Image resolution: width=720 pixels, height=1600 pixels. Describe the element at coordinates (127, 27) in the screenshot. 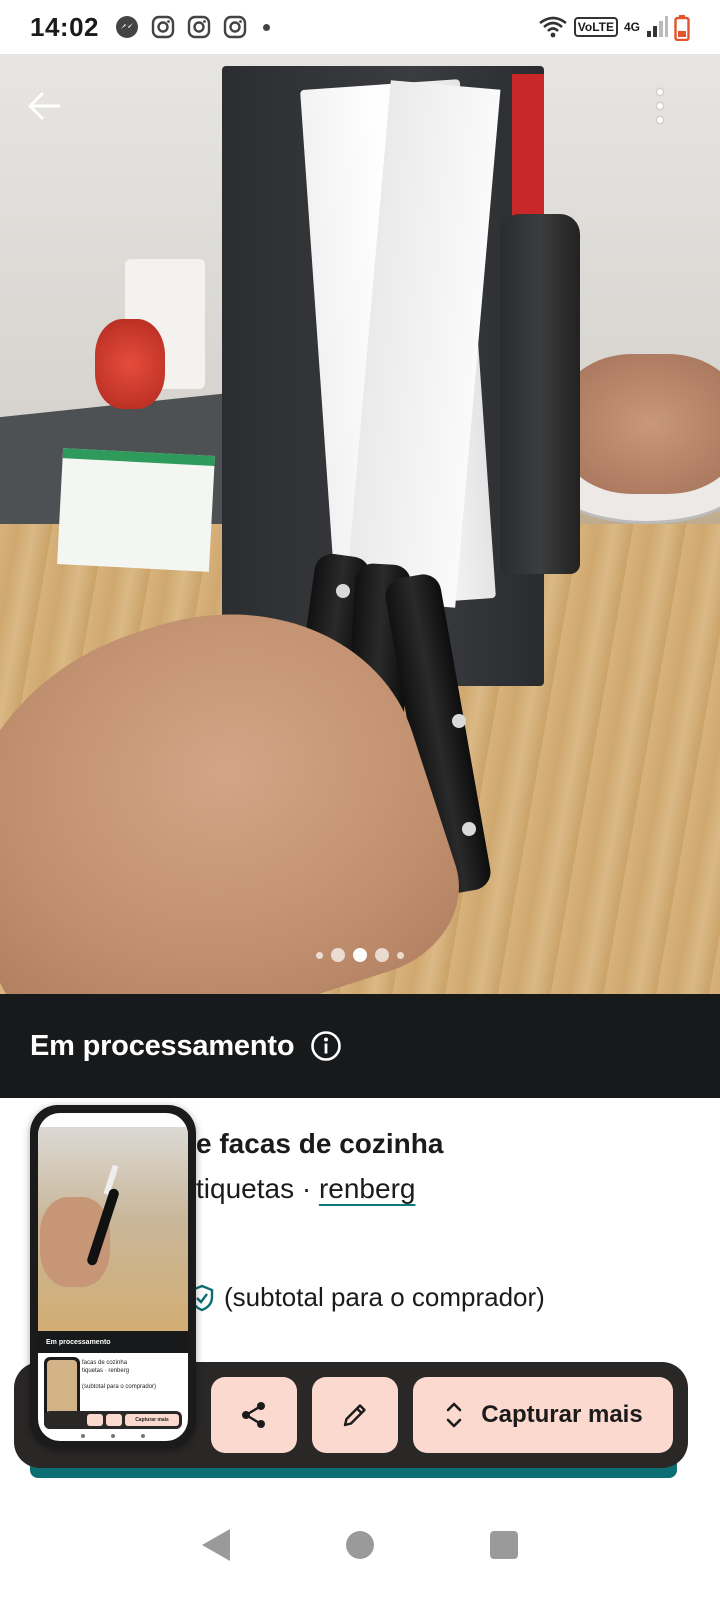

I see `messenger-icon` at that location.